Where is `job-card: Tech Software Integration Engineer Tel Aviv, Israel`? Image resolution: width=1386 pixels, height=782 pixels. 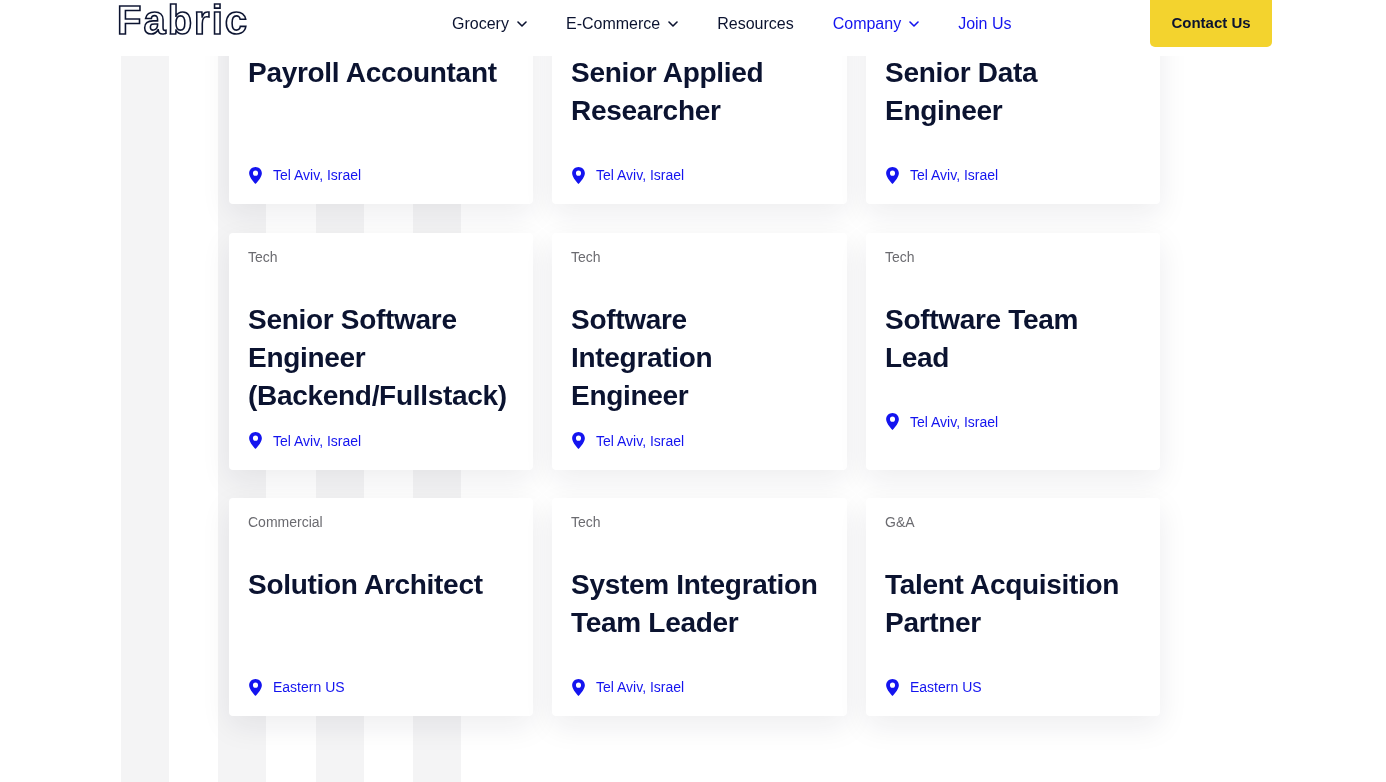 job-card: Tech Software Integration Engineer Tel Aviv, Israel is located at coordinates (699, 351).